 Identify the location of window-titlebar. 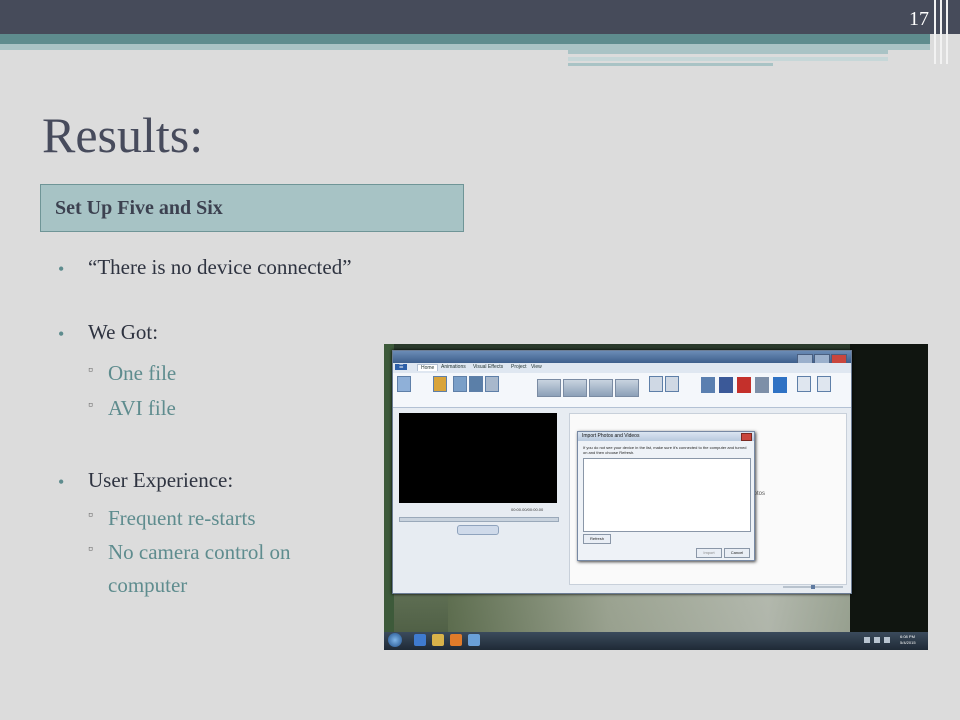
(622, 358).